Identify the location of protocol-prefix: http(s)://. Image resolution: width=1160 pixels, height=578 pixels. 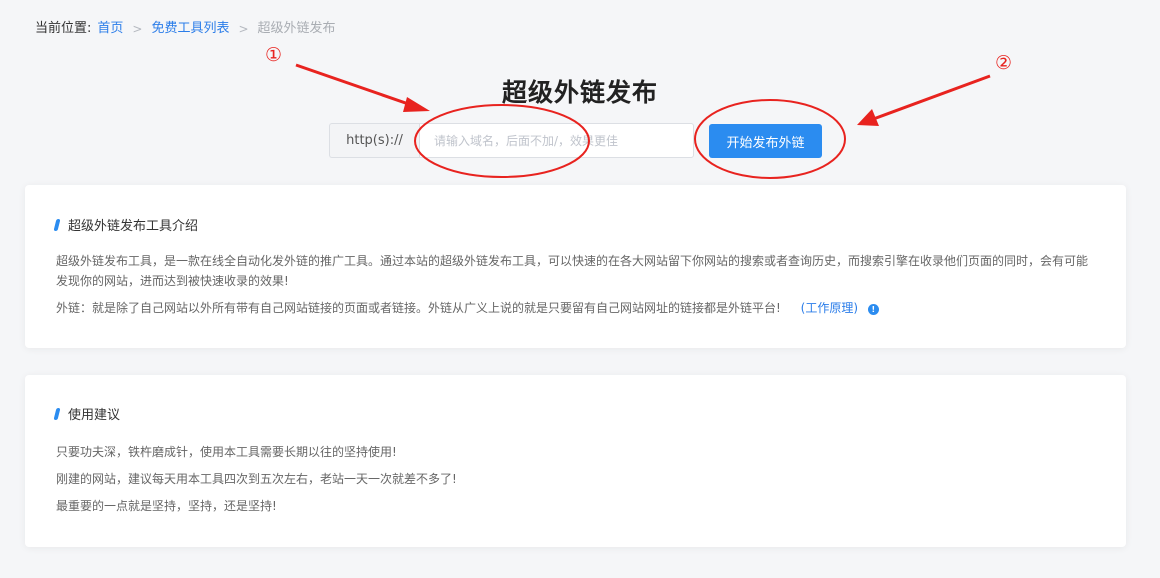
(374, 140).